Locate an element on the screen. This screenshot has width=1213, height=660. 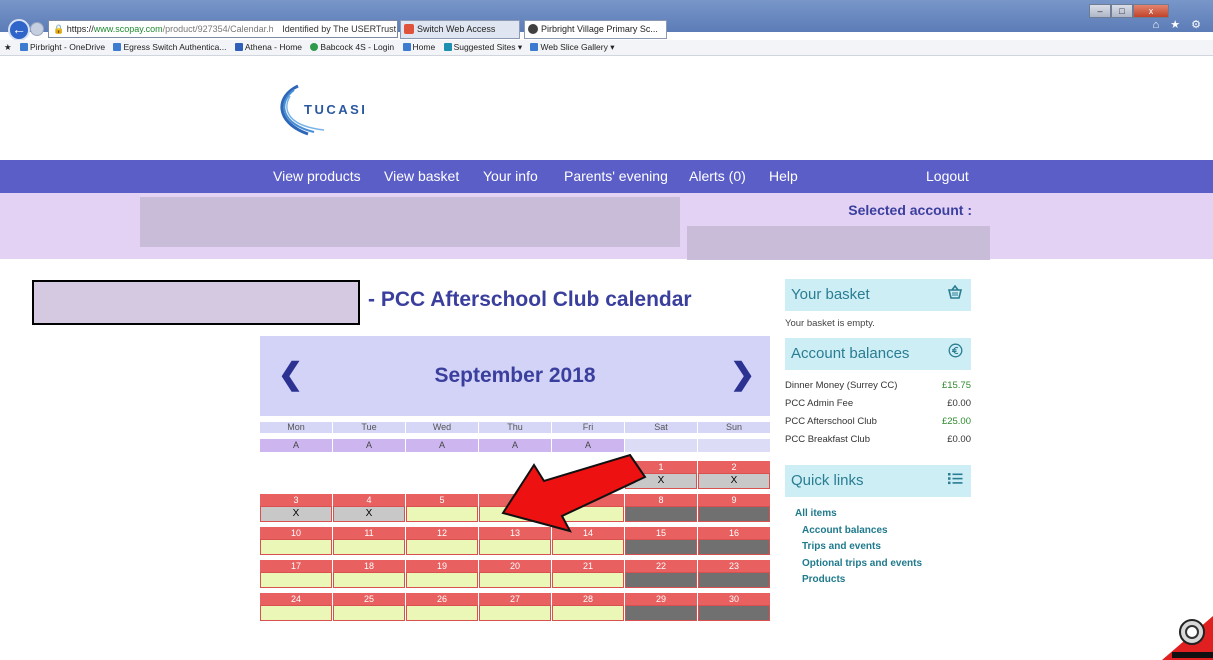
nav-view-products: View products is located at coordinates (317, 176).